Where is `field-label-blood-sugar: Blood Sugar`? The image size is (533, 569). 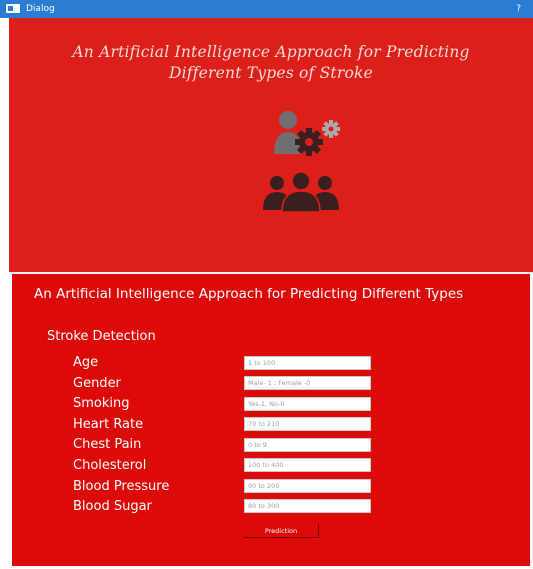
field-label-blood-sugar: Blood Sugar is located at coordinates (112, 506).